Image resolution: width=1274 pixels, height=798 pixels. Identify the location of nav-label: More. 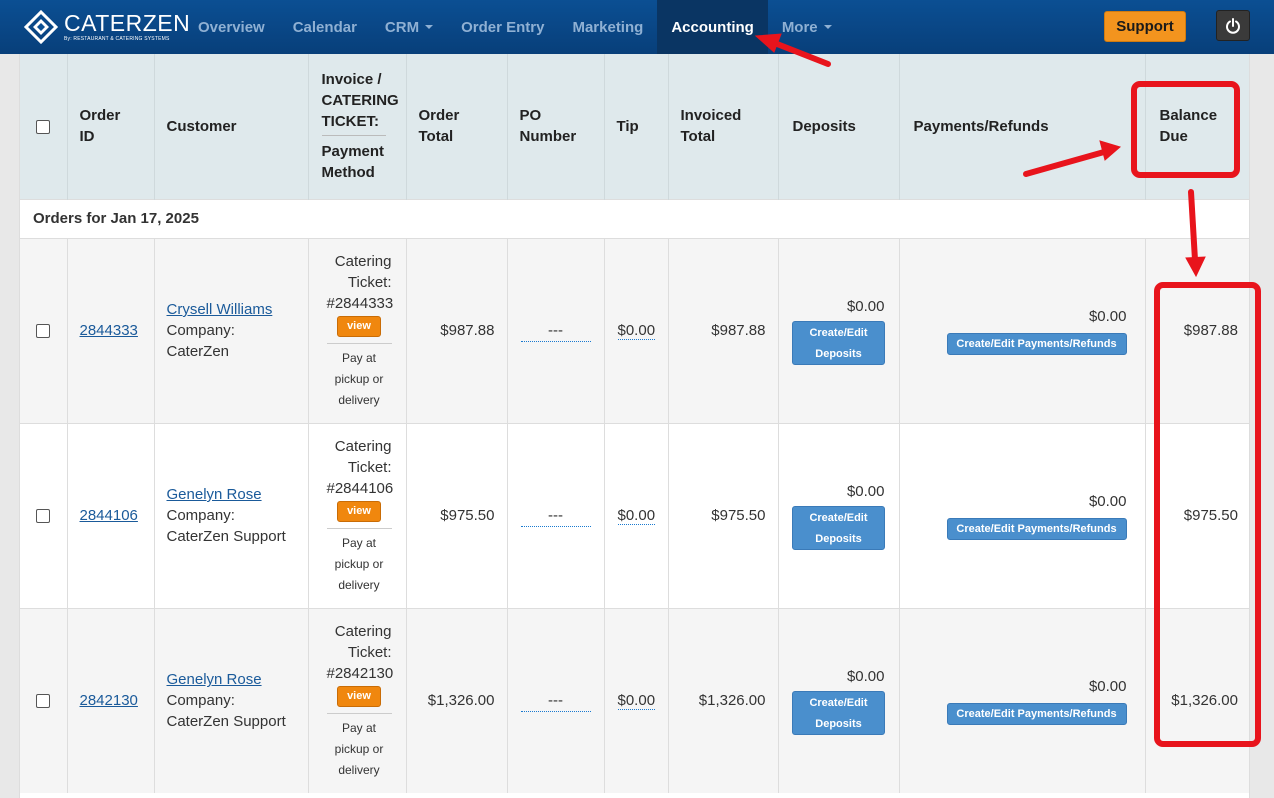
(799, 27).